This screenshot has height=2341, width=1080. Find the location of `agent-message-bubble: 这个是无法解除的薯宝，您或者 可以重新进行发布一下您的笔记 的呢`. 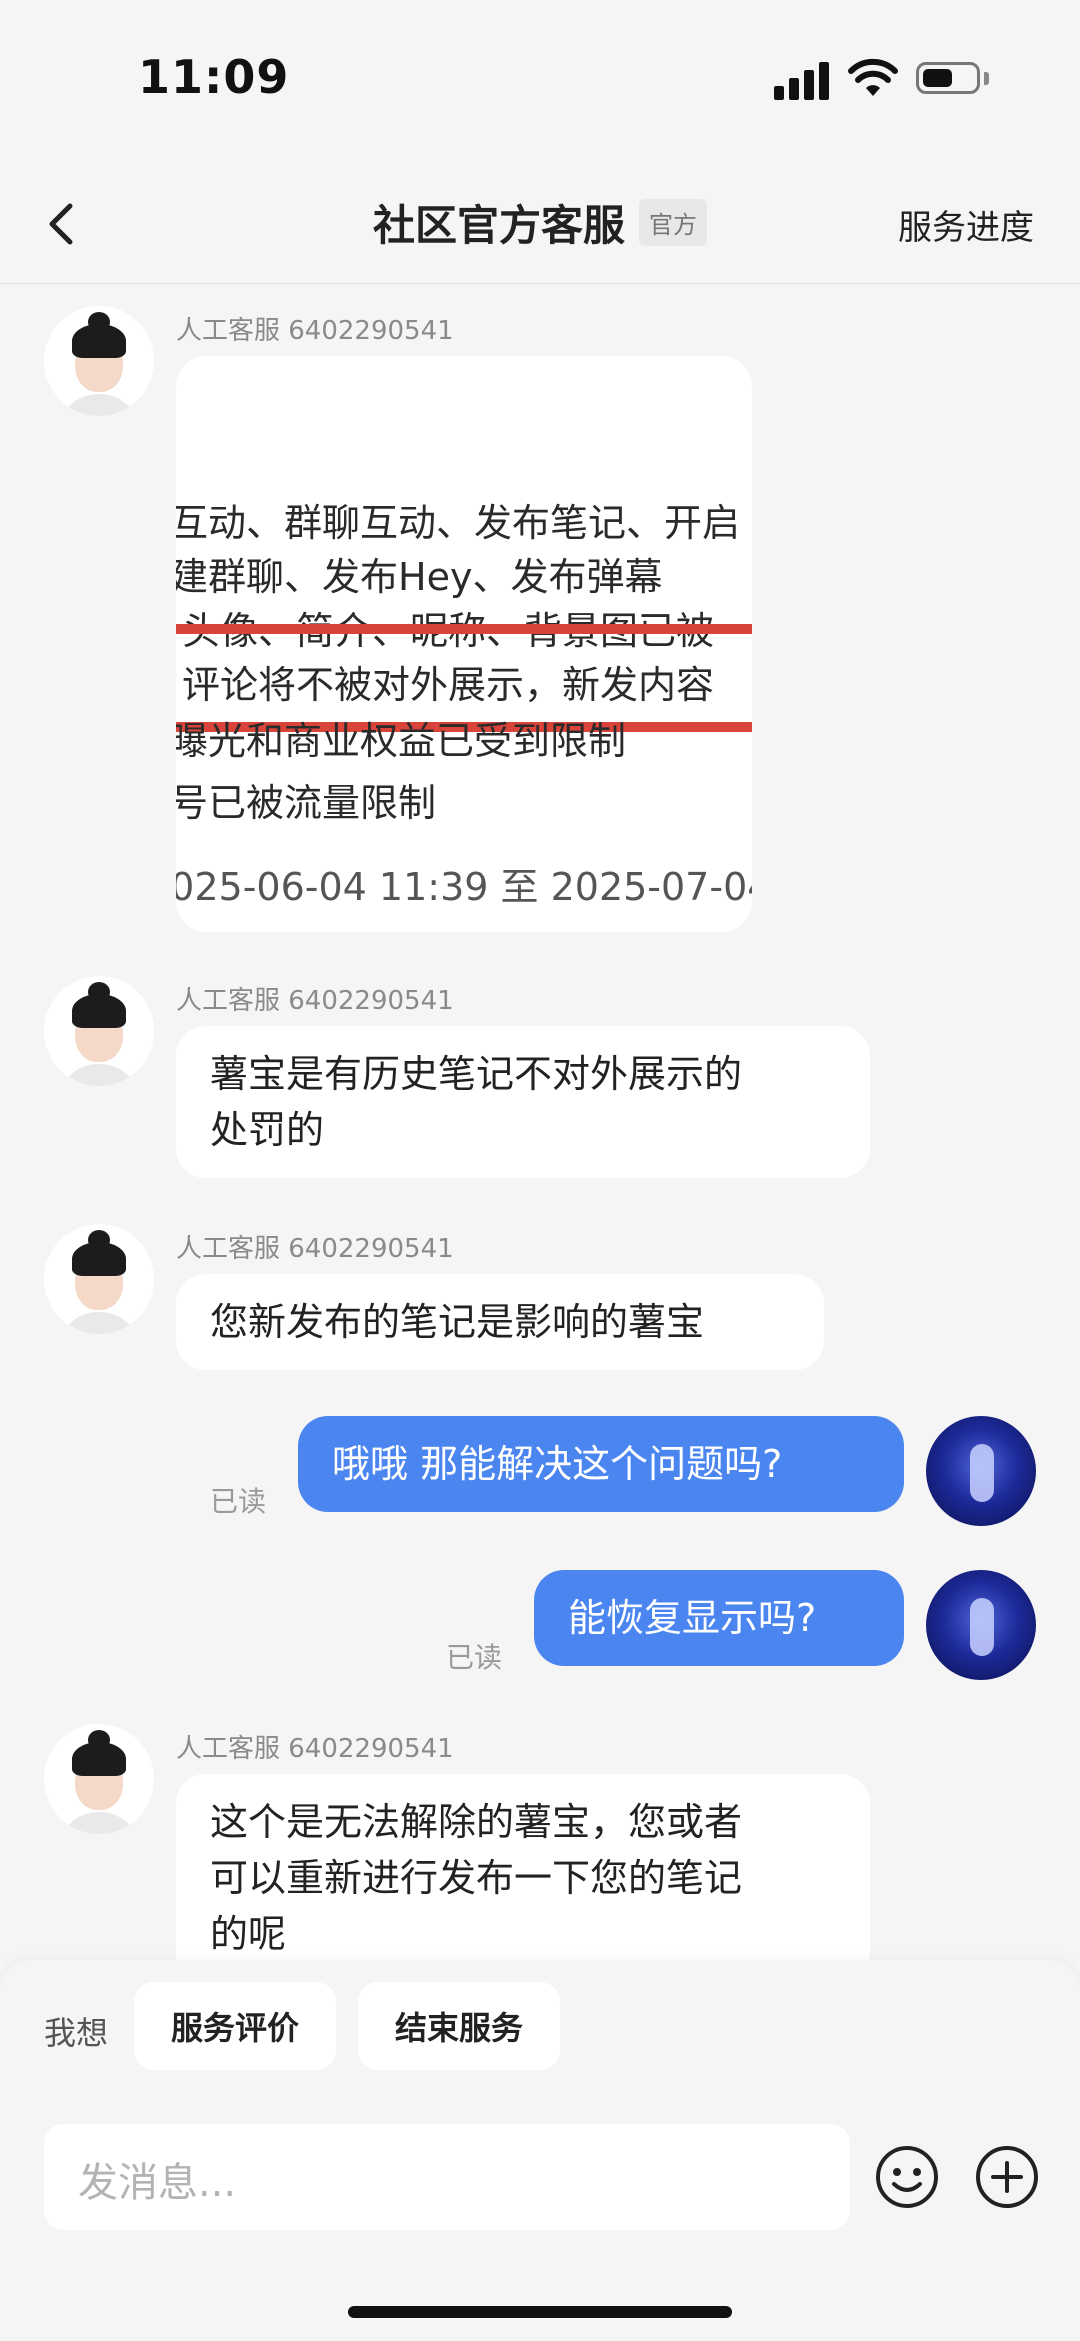

agent-message-bubble: 这个是无法解除的薯宝，您或者 可以重新进行发布一下您的笔记 的呢 is located at coordinates (523, 1878).